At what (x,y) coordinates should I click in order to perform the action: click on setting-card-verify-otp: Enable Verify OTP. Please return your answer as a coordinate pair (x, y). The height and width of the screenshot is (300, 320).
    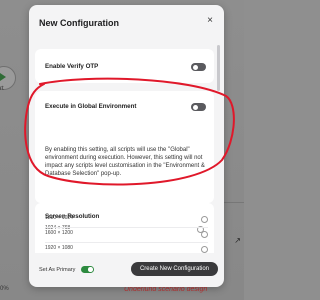
    Looking at the image, I should click on (124, 66).